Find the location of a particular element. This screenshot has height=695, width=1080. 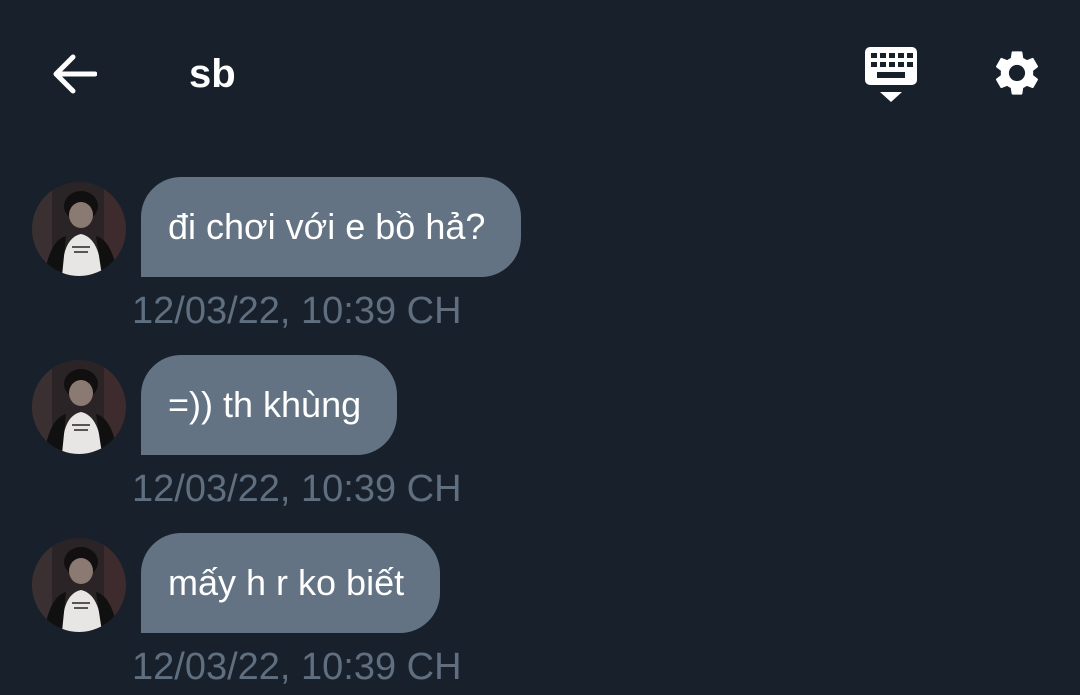

message-bubble: đi chơi với e bồ hả? is located at coordinates (331, 227).